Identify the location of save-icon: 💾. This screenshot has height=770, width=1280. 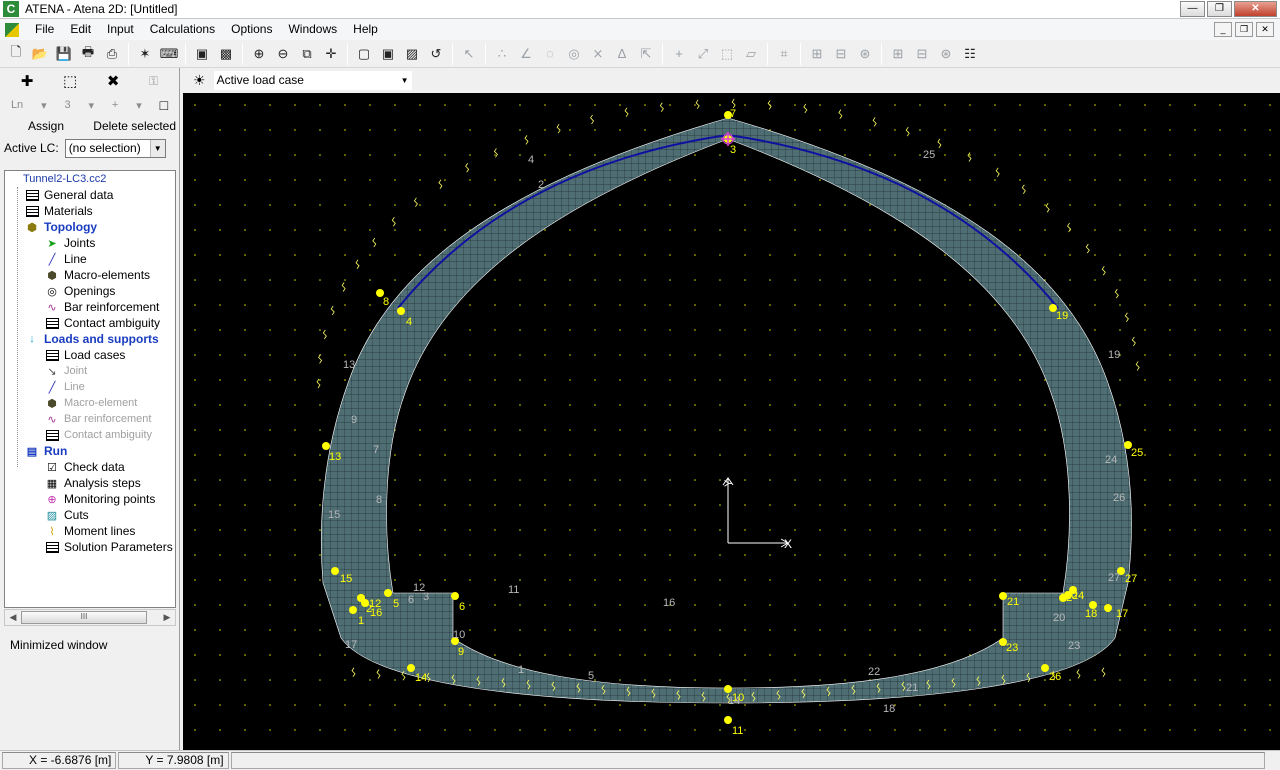
(64, 54).